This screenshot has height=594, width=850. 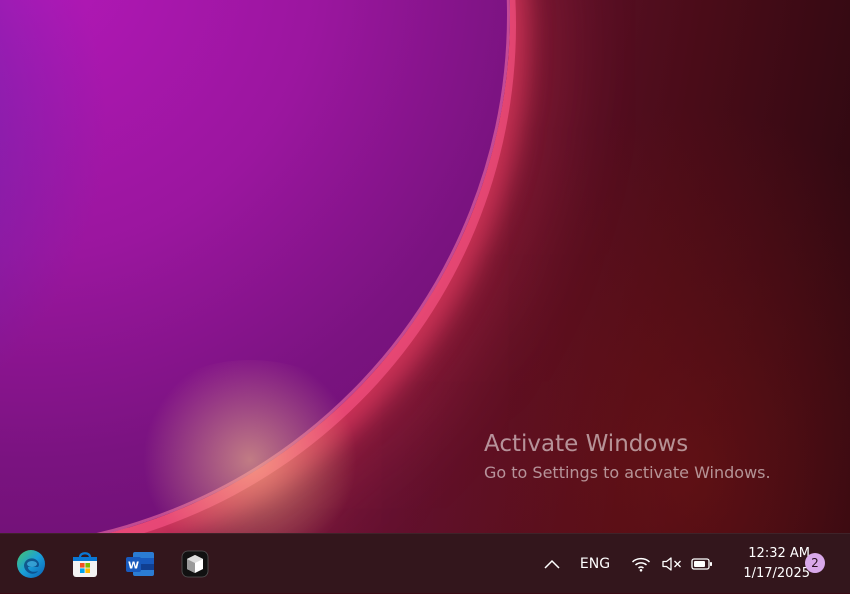 I want to click on battery-icon, so click(x=701, y=564).